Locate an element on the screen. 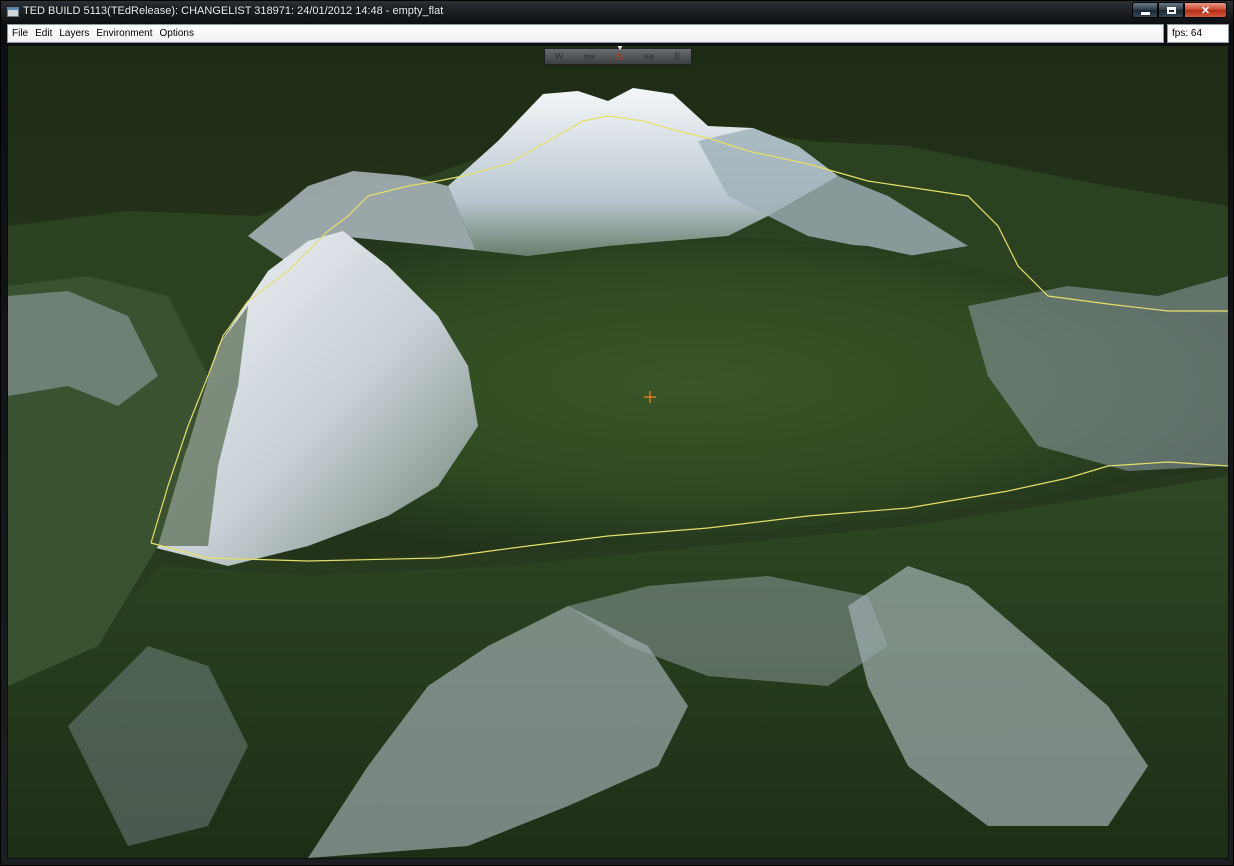  compass-ne: ne is located at coordinates (649, 56).